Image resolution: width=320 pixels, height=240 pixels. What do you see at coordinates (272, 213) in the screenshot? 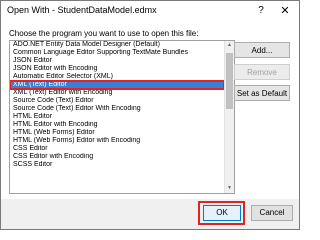
I see `cancel-button: Cancel` at bounding box center [272, 213].